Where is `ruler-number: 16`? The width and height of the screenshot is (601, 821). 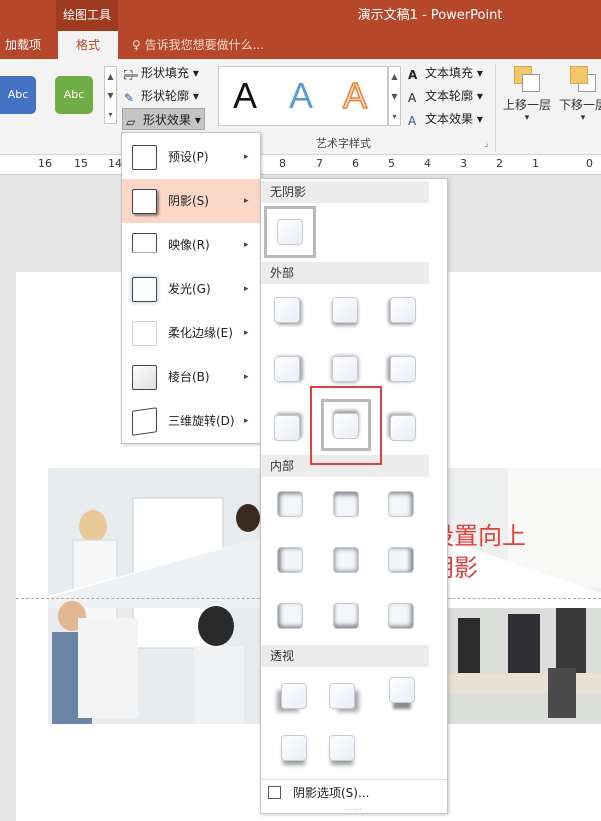 ruler-number: 16 is located at coordinates (45, 163).